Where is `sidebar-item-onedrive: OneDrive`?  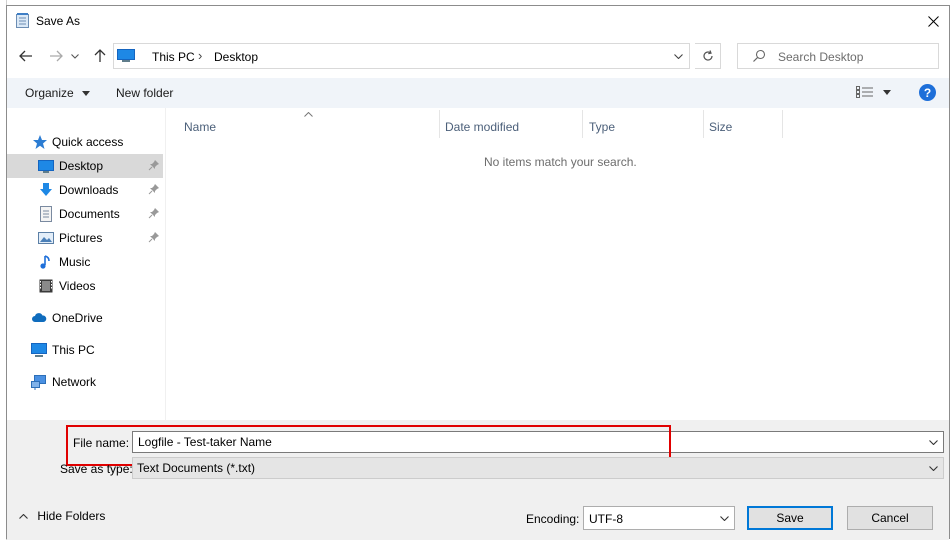
sidebar-item-onedrive: OneDrive is located at coordinates (85, 318).